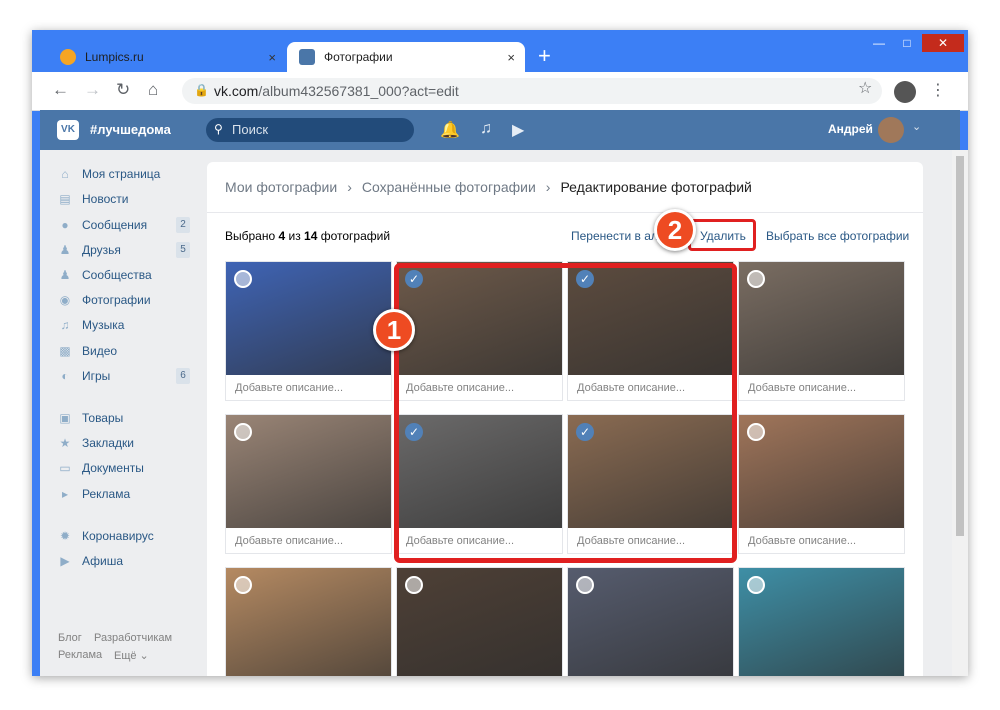 The height and width of the screenshot is (710, 1000). I want to click on film-icon: ▩, so click(65, 351).